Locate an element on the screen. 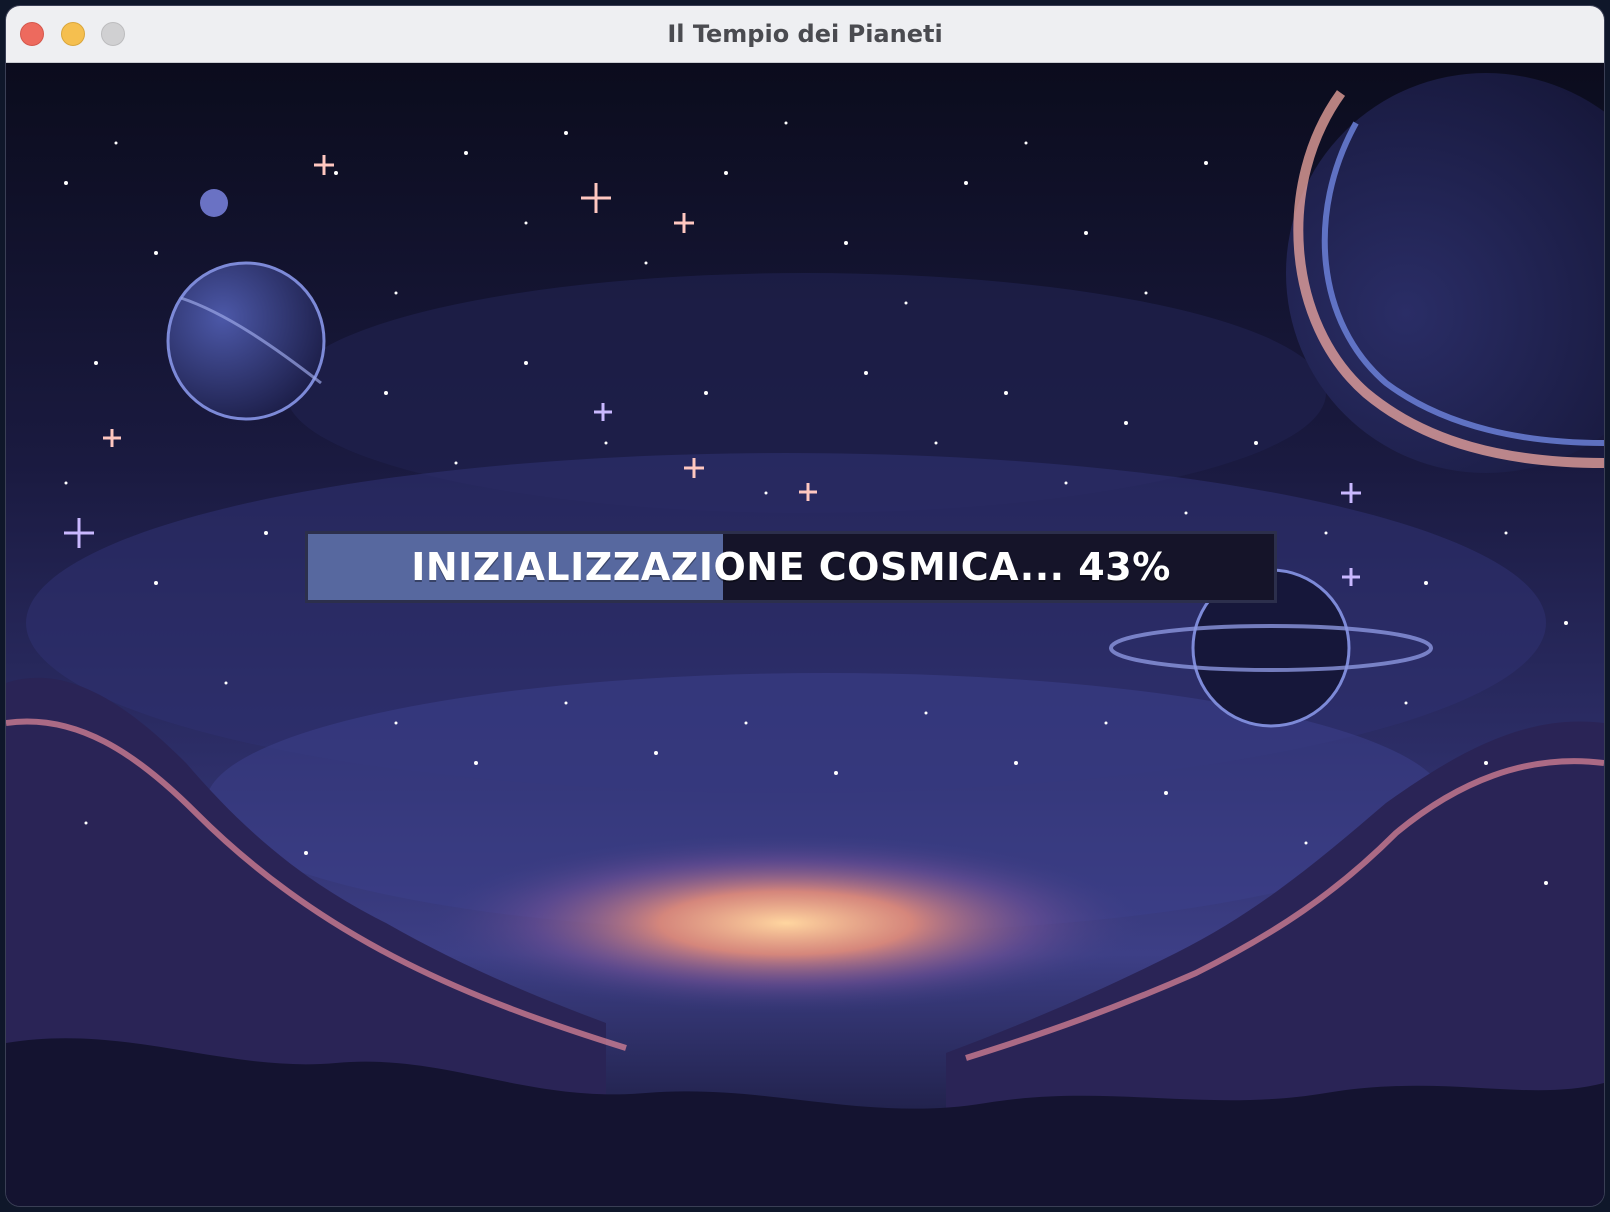 The height and width of the screenshot is (1212, 1610). window-title: Il Tempio dei Pianeti is located at coordinates (805, 34).